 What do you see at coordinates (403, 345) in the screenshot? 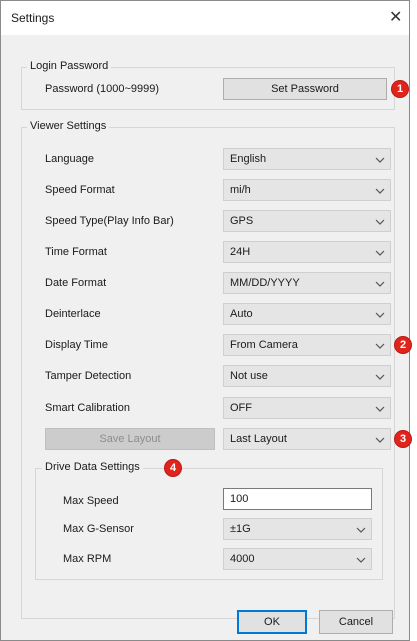
I see `callout-badge-2: 2` at bounding box center [403, 345].